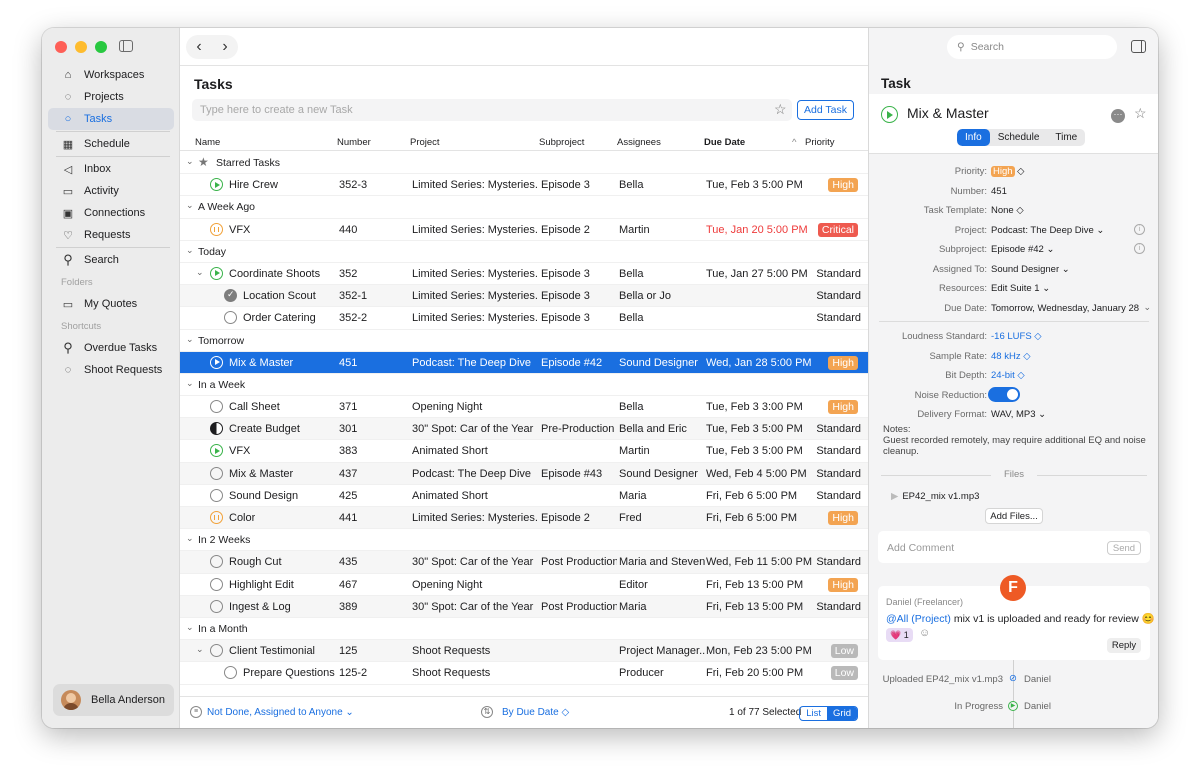 The width and height of the screenshot is (1200, 784). What do you see at coordinates (230, 296) in the screenshot?
I see `done-status-icon` at bounding box center [230, 296].